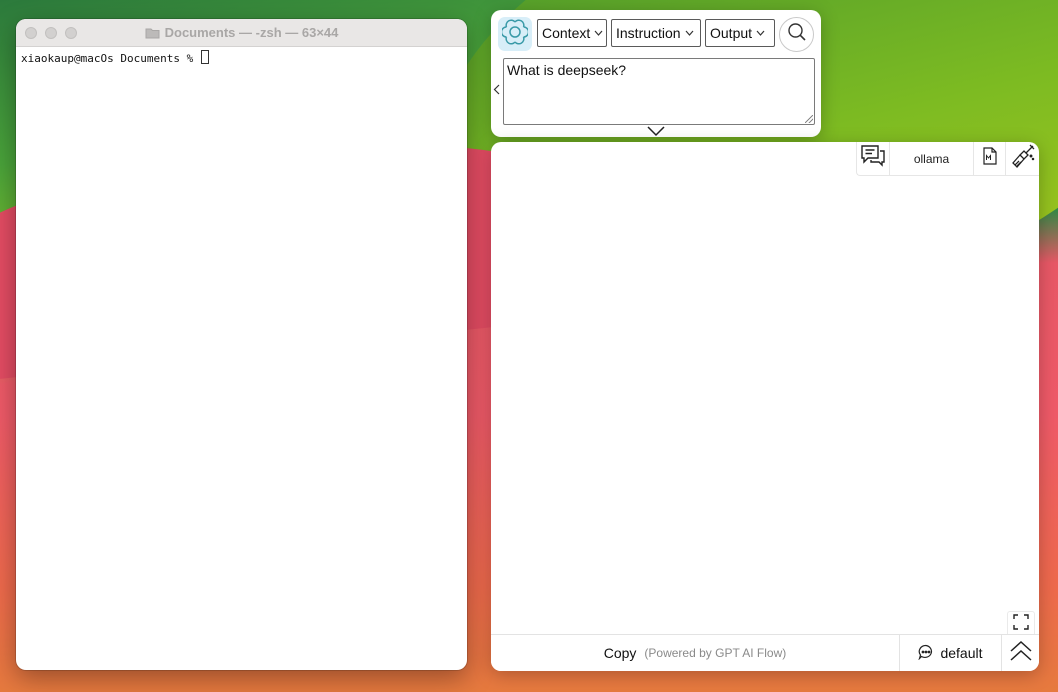  I want to click on chat-bubbles-icon, so click(873, 158).